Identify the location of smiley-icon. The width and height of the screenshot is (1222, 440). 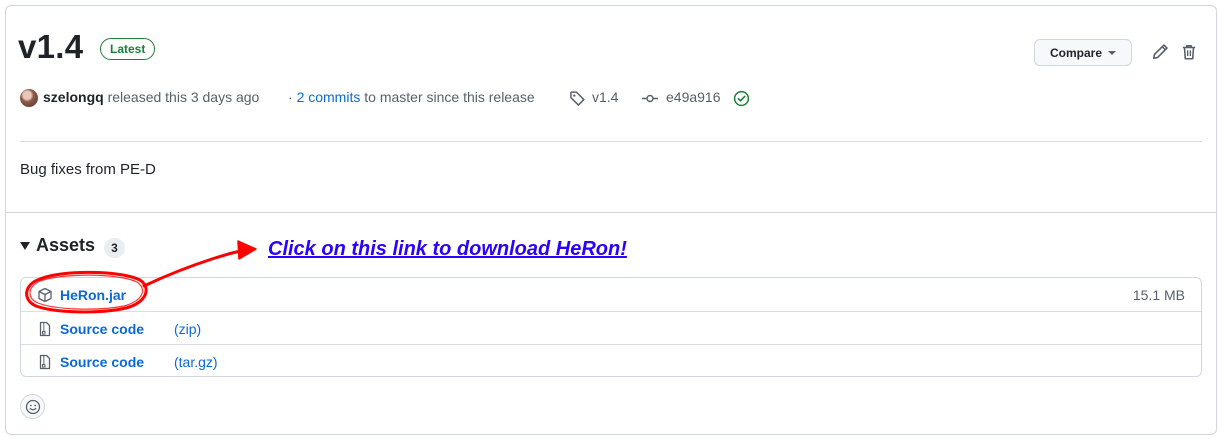
(32, 406).